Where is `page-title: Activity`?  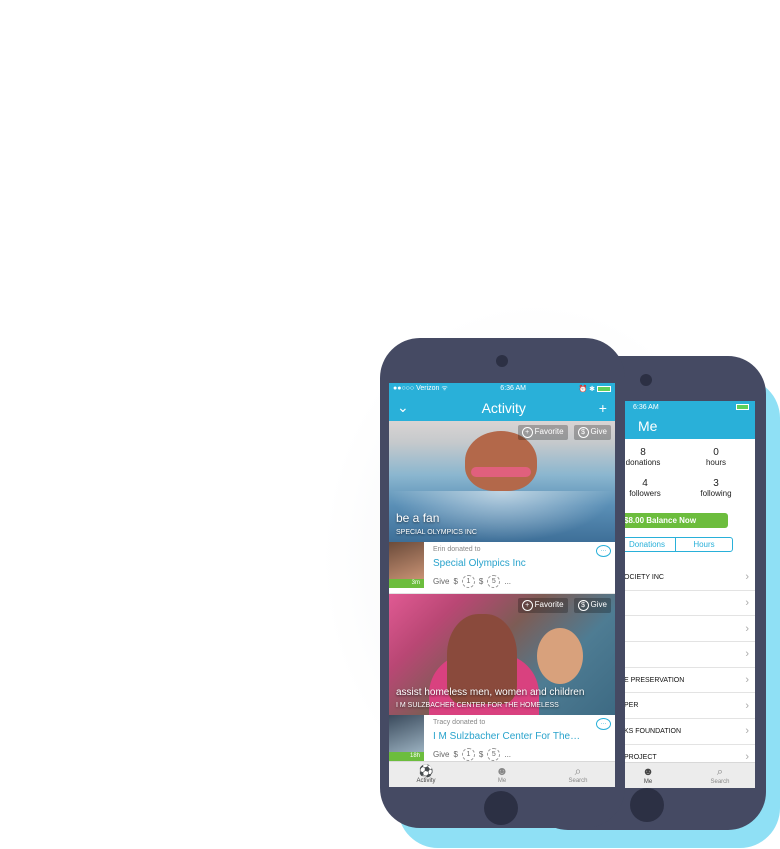
page-title: Activity is located at coordinates (503, 407).